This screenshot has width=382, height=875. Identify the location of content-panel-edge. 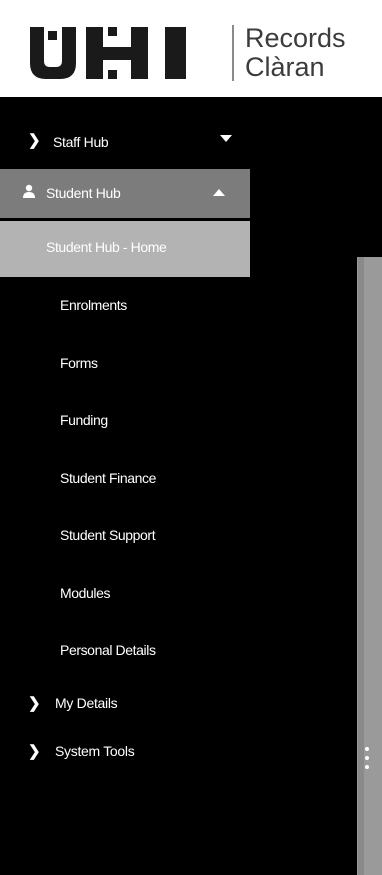
(361, 566).